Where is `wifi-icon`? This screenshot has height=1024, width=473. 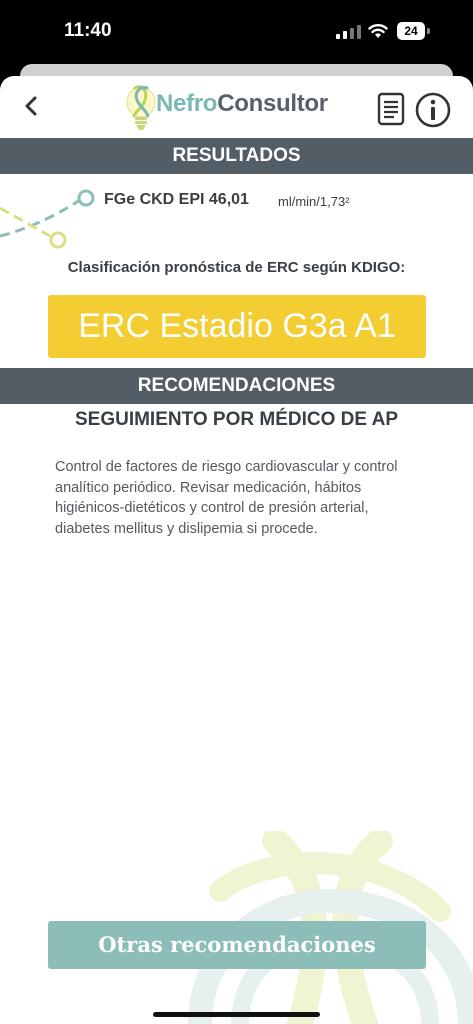
wifi-icon is located at coordinates (378, 31).